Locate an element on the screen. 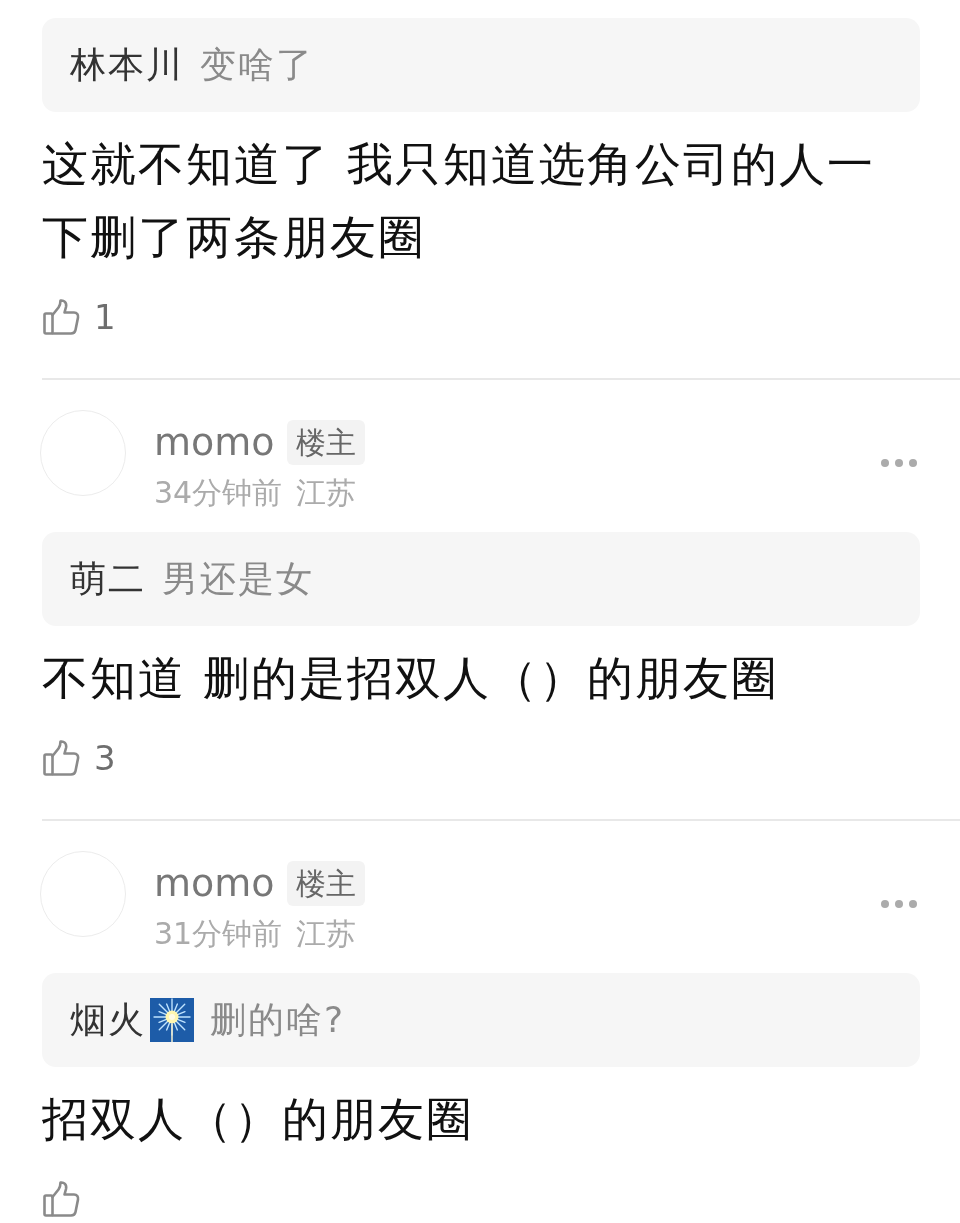 The width and height of the screenshot is (960, 1223). quote-author: 烟火 is located at coordinates (108, 1020).